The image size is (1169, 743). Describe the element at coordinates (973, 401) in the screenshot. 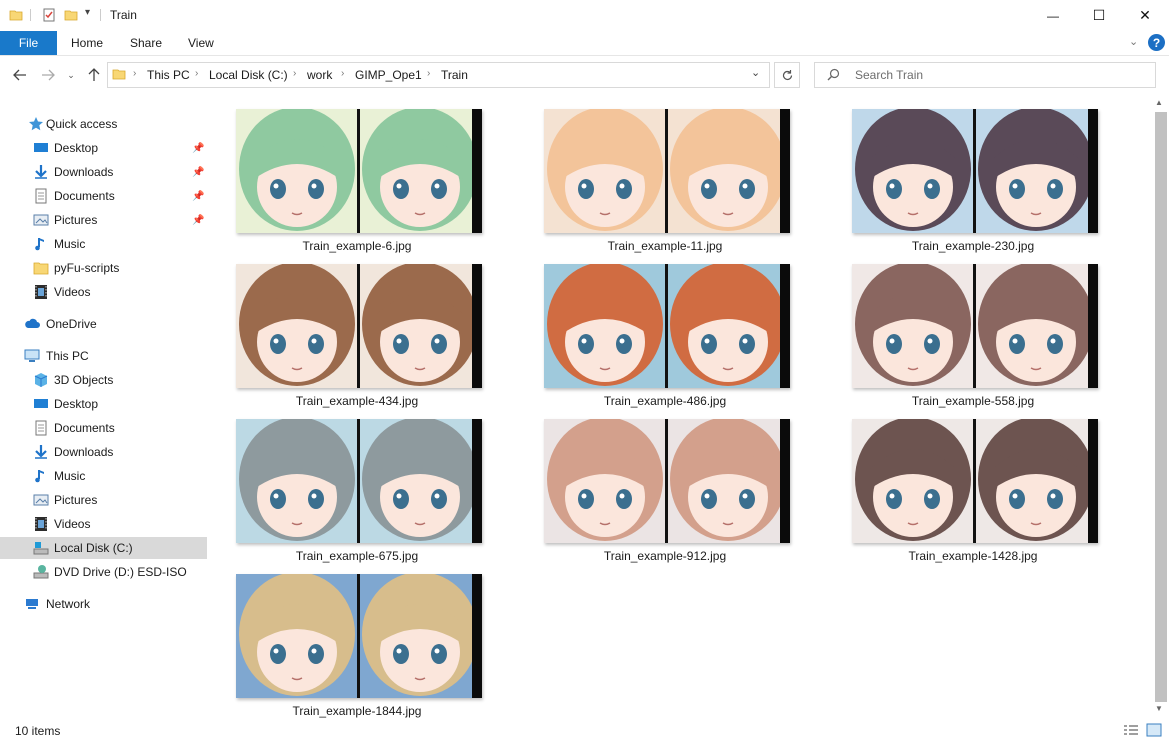

I see `file-name-label: Train_example-558.jpg` at that location.